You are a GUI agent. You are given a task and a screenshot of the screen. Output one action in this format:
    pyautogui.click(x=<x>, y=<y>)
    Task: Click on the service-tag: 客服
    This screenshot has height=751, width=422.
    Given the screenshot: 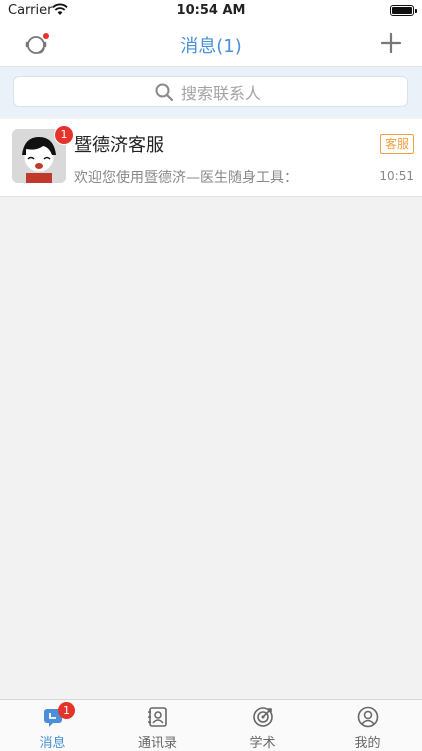 What is the action you would take?
    pyautogui.click(x=396, y=144)
    